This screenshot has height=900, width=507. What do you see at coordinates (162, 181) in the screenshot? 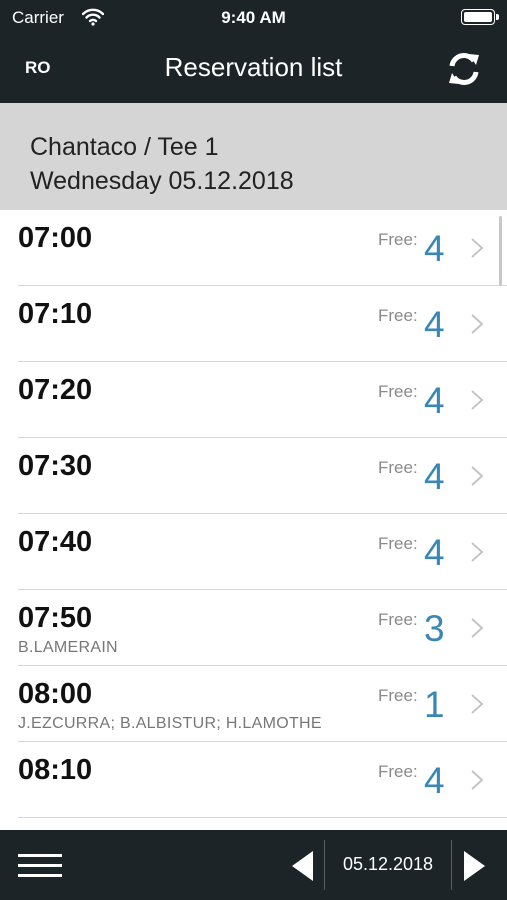
I see `header-date: Wednesday 05.12.2018` at bounding box center [162, 181].